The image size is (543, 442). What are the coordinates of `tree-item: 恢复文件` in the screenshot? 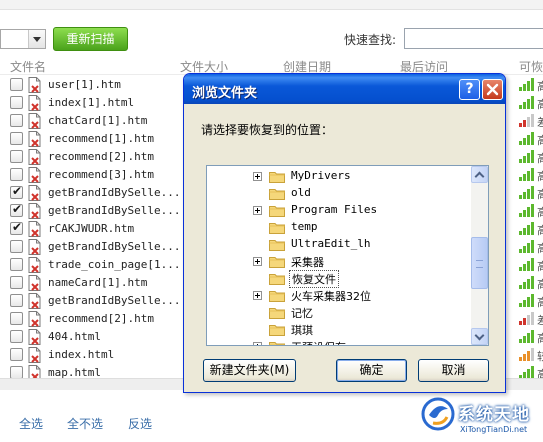 It's located at (338, 279).